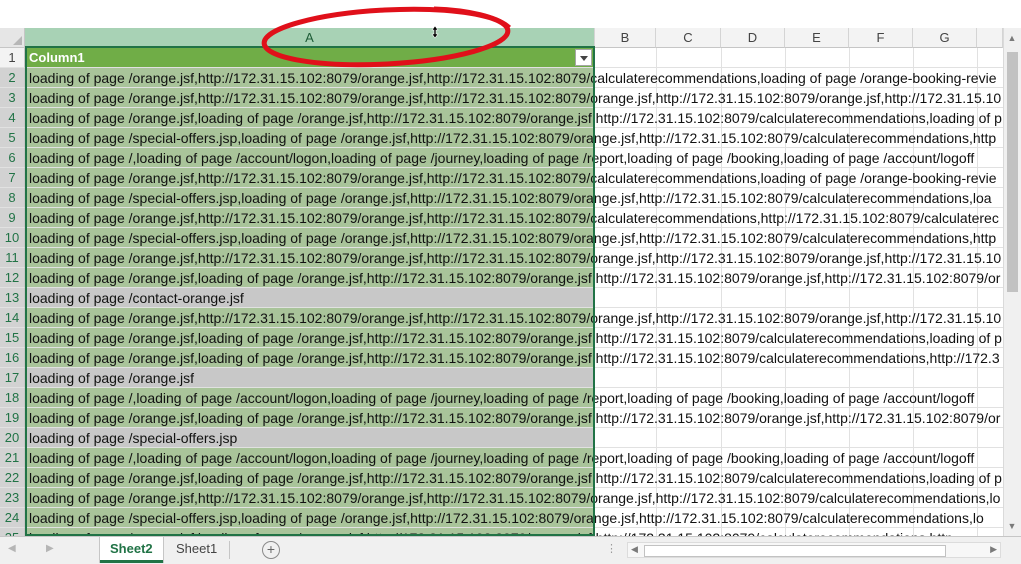  What do you see at coordinates (753, 38) in the screenshot?
I see `column-header-d: D` at bounding box center [753, 38].